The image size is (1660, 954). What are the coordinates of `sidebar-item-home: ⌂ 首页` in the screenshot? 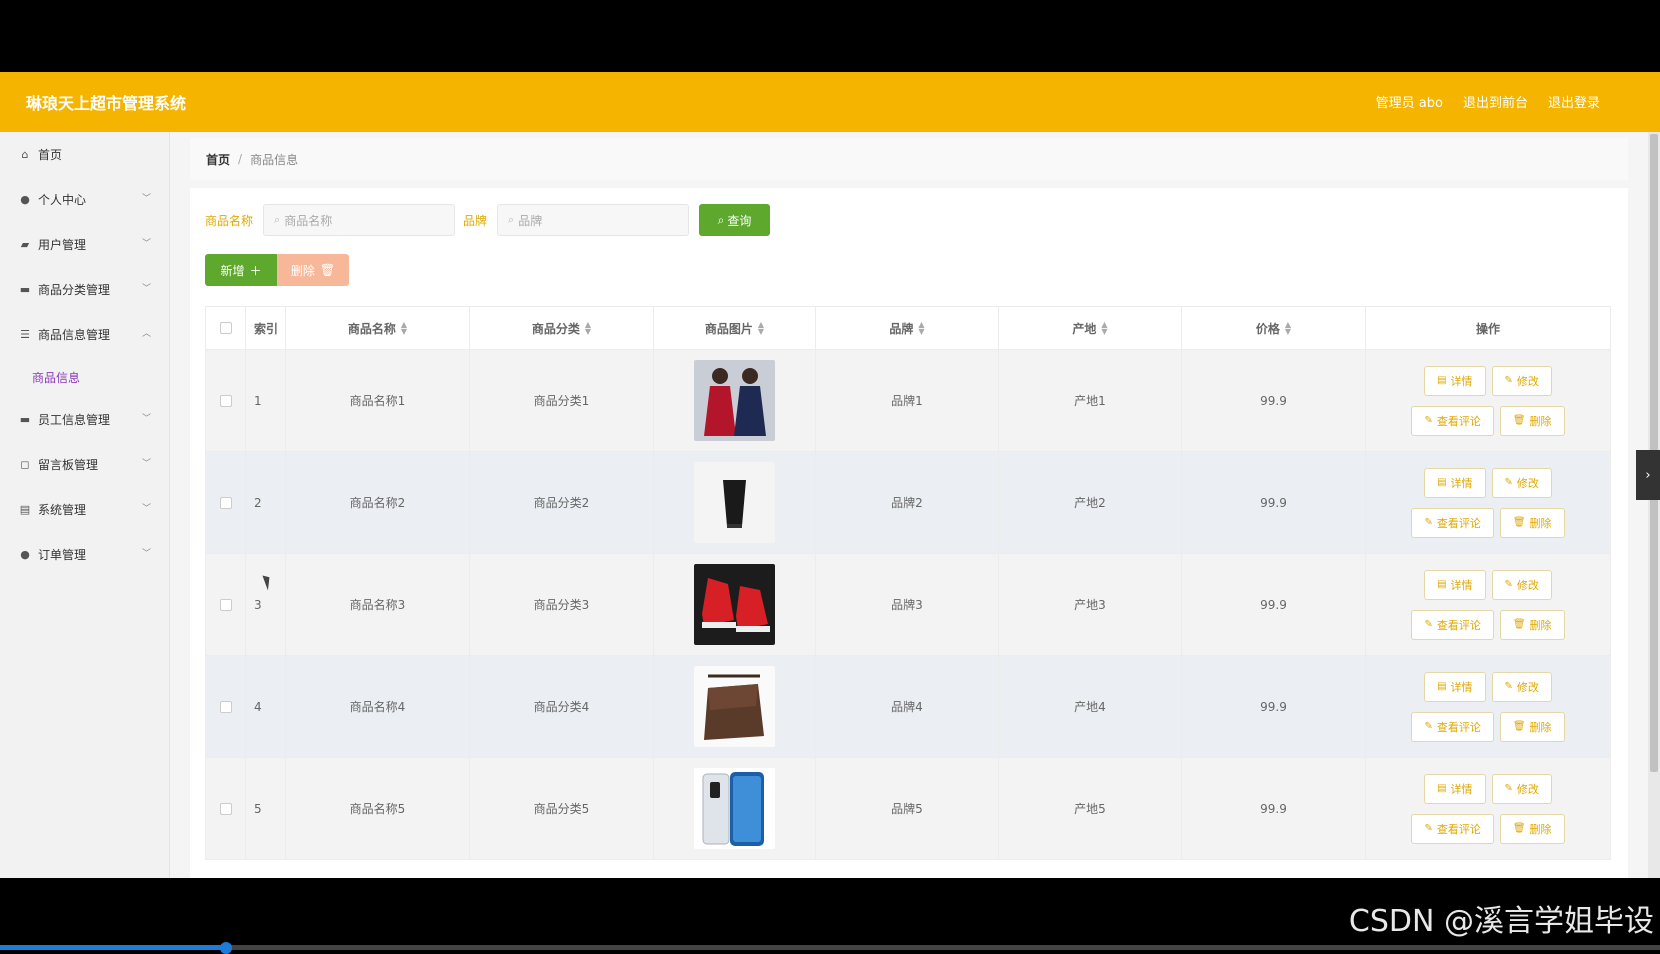 It's located at (84, 154).